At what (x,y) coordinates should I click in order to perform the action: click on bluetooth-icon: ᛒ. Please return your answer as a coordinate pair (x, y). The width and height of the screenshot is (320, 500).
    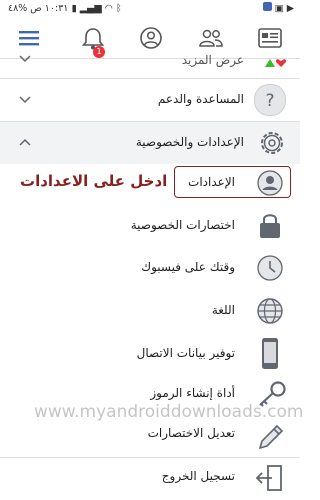
    Looking at the image, I should click on (119, 8).